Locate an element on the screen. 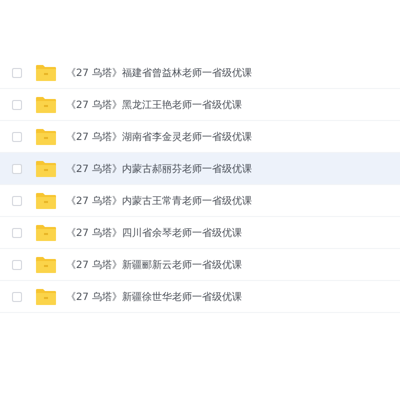 This screenshot has width=400, height=400. file-name: 《27 乌塔》新疆徐世华老师一省级优课 is located at coordinates (154, 297).